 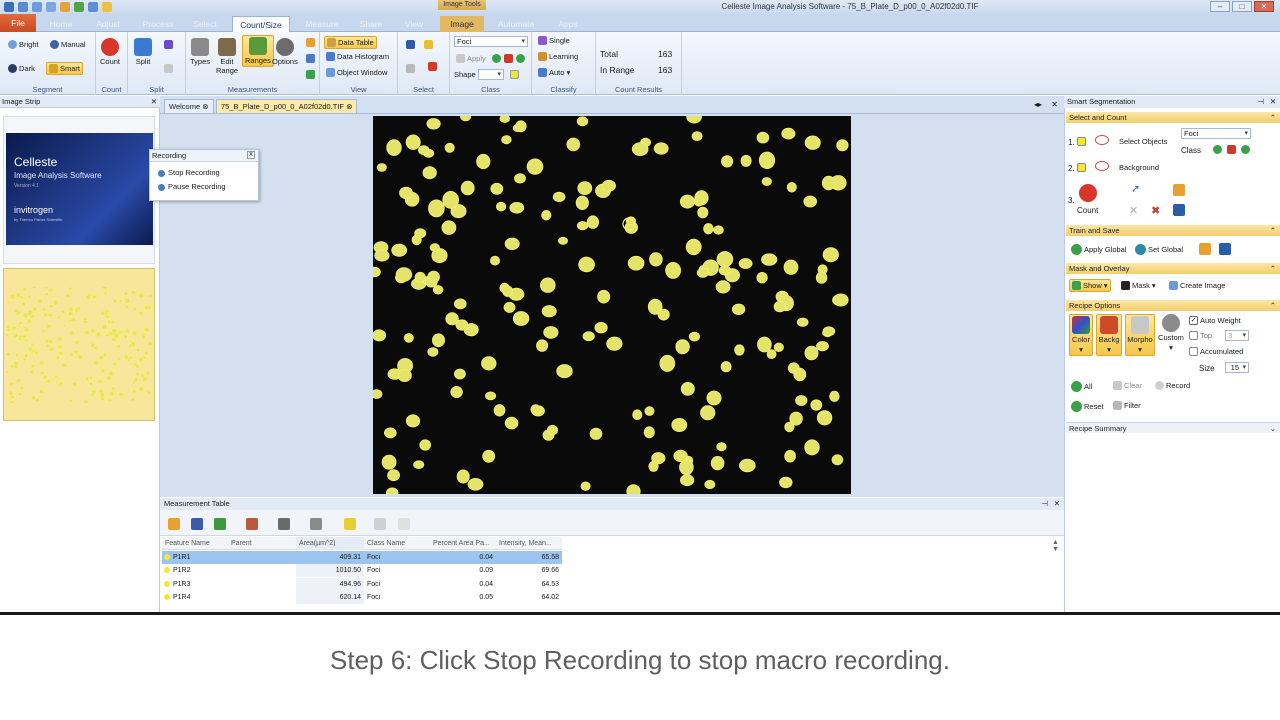 What do you see at coordinates (1135, 188) in the screenshot?
I see `pointer-icon: ➚` at bounding box center [1135, 188].